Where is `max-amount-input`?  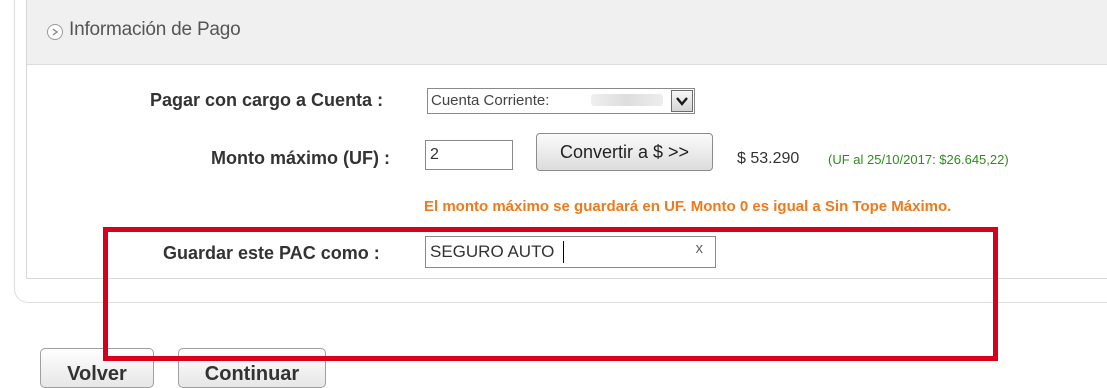 max-amount-input is located at coordinates (469, 155).